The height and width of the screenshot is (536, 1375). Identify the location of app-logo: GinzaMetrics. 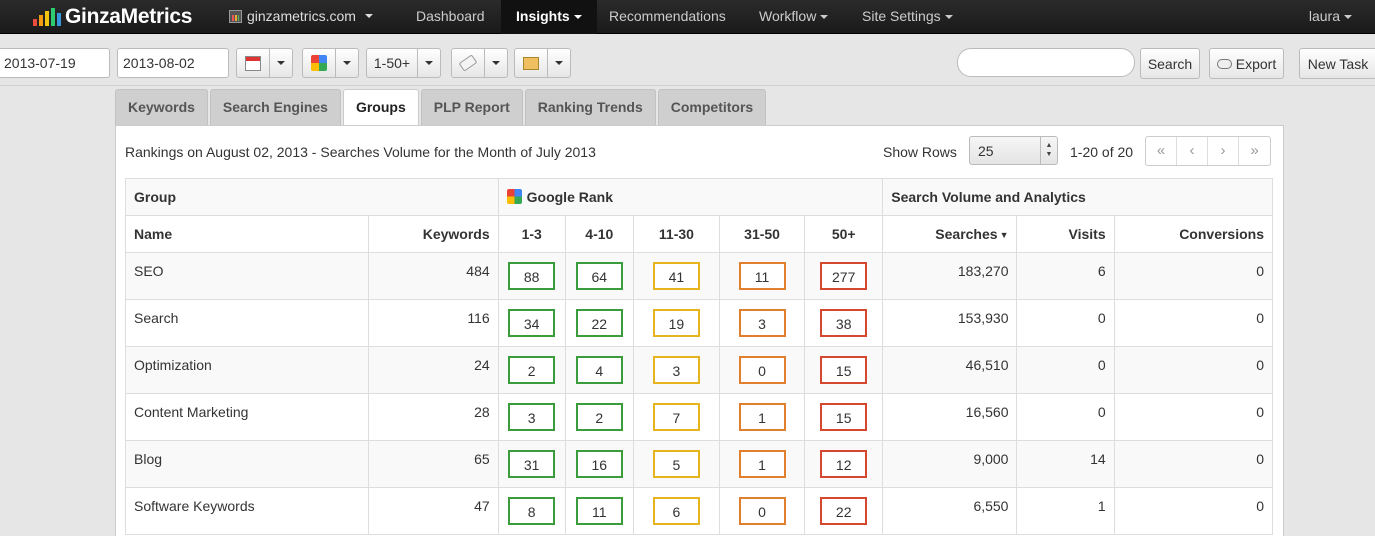
(112, 17).